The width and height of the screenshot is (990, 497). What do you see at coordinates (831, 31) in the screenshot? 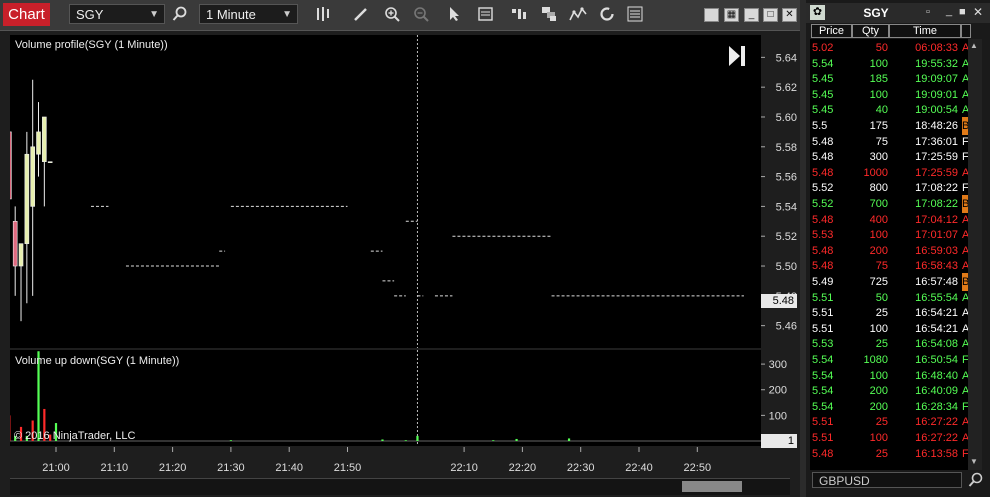
I see `ts-header-price: Price` at bounding box center [831, 31].